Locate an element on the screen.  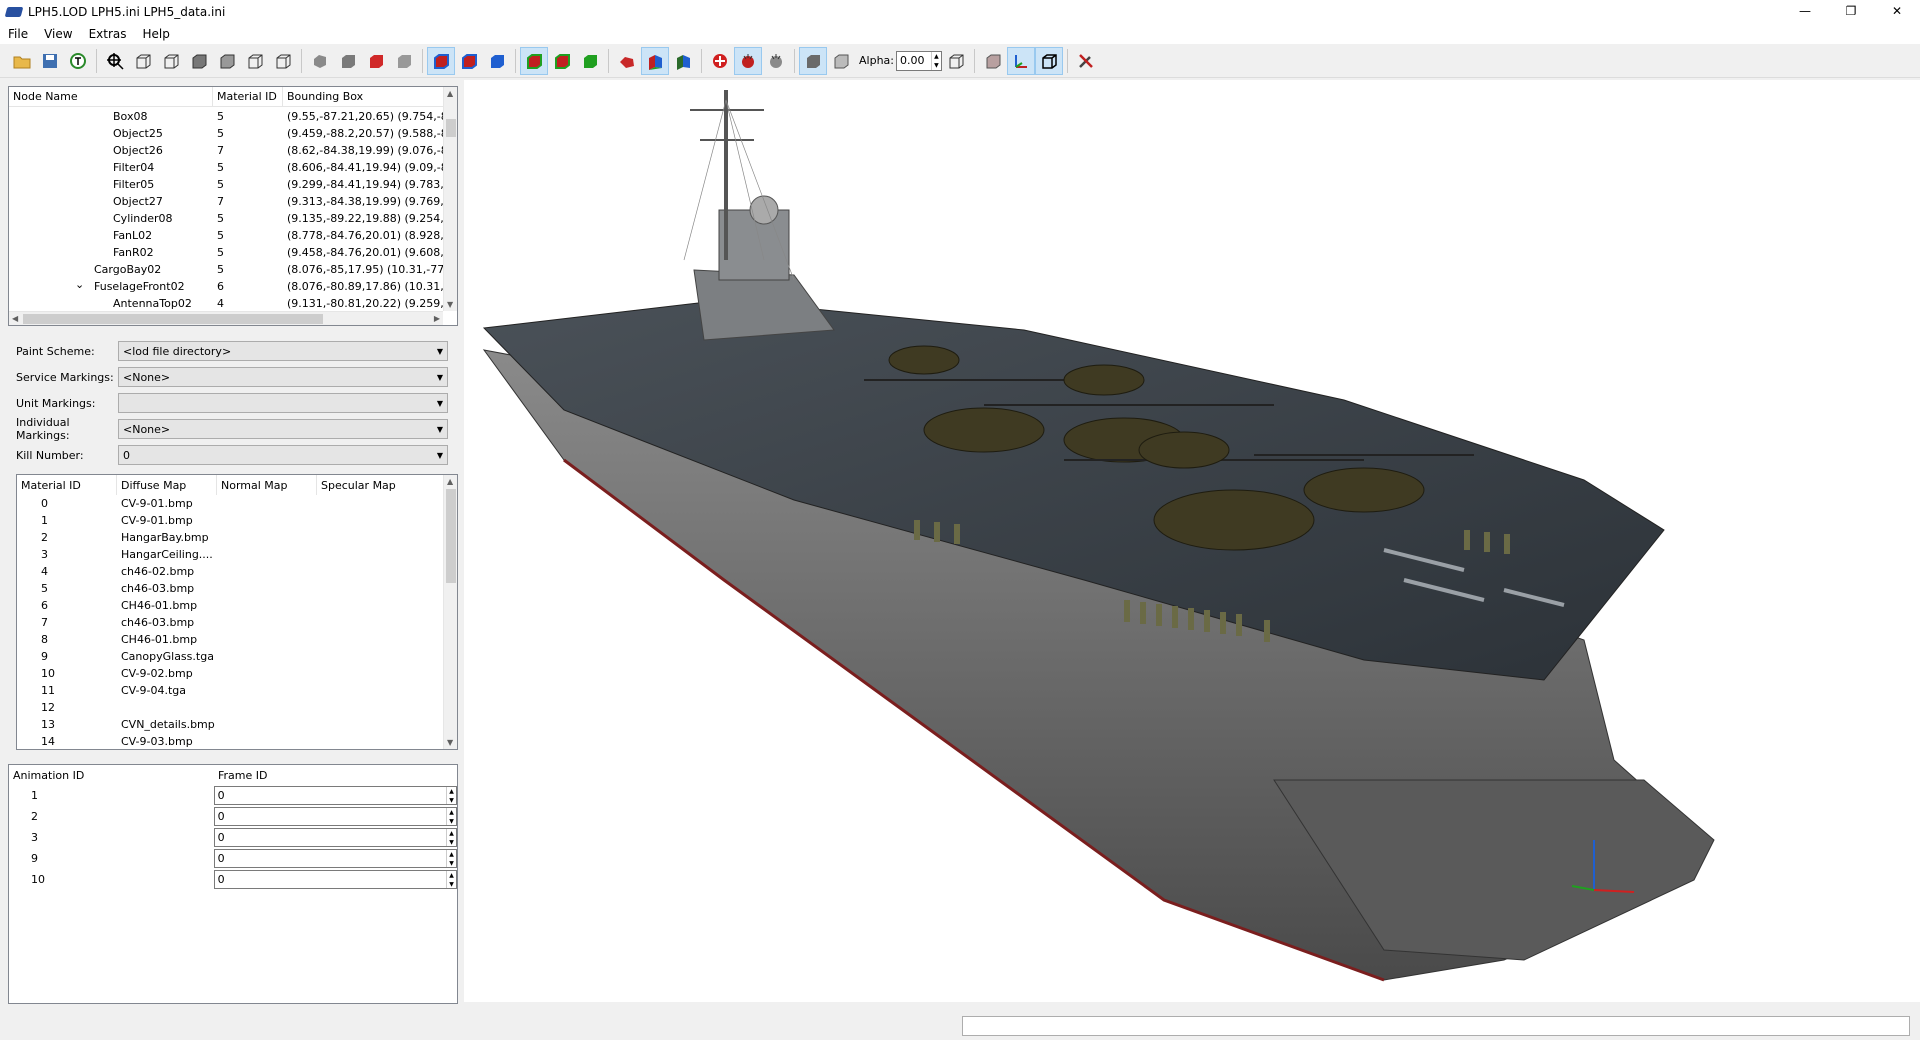
column-specular-map: Specular Map is located at coordinates (380, 485).